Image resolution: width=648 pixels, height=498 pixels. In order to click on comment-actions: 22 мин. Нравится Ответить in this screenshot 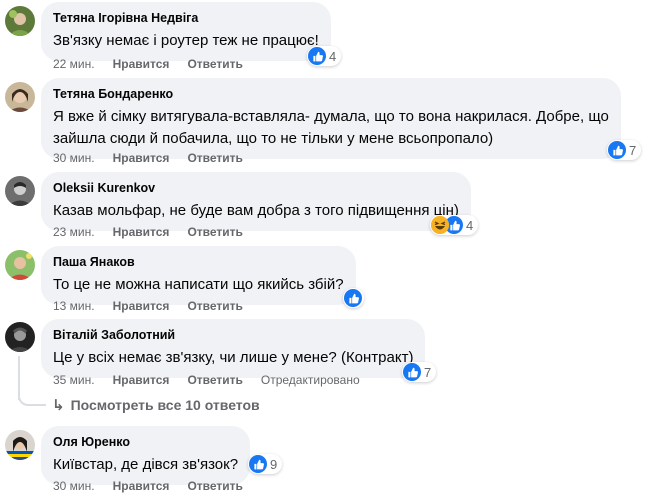, I will do `click(157, 64)`.